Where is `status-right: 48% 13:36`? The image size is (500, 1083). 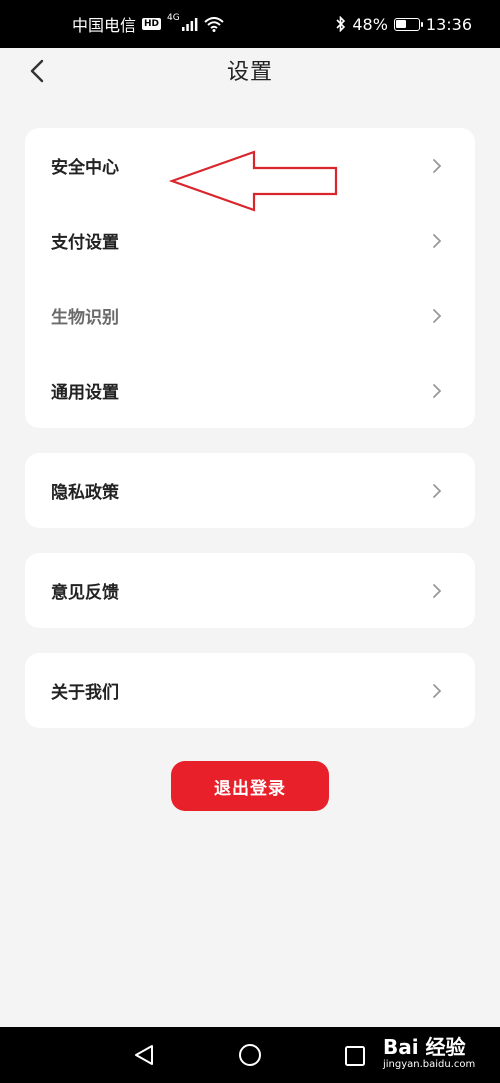 status-right: 48% 13:36 is located at coordinates (403, 24).